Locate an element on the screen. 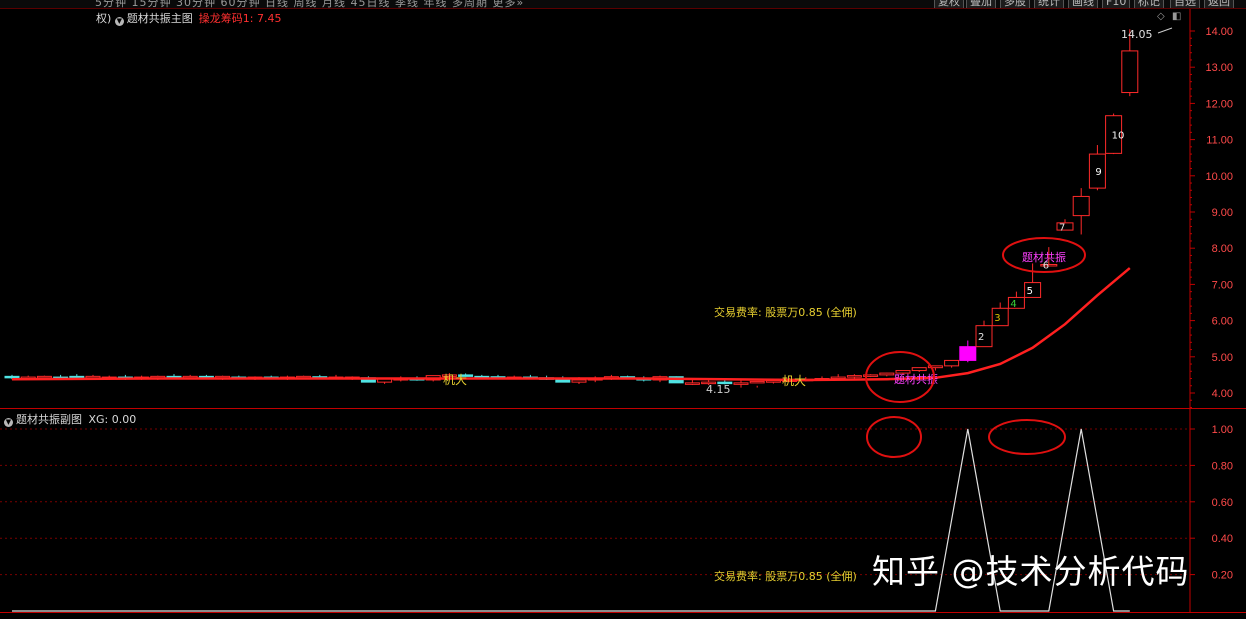 The height and width of the screenshot is (619, 1246). sub-y-tick-label: 0.80 is located at coordinates (1222, 466).